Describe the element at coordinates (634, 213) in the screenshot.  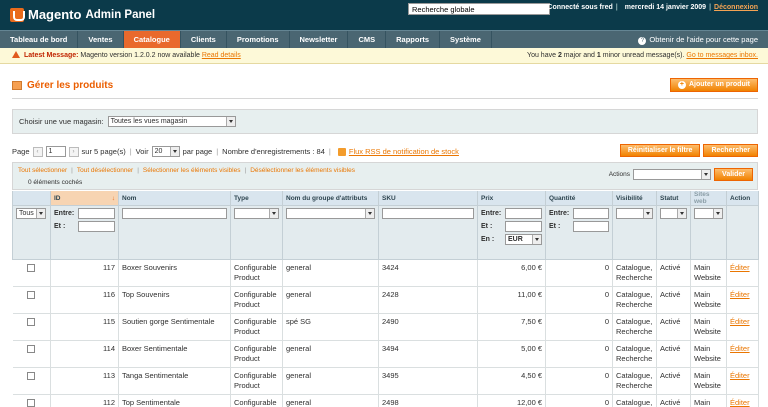
I see `visibility-filter-select` at that location.